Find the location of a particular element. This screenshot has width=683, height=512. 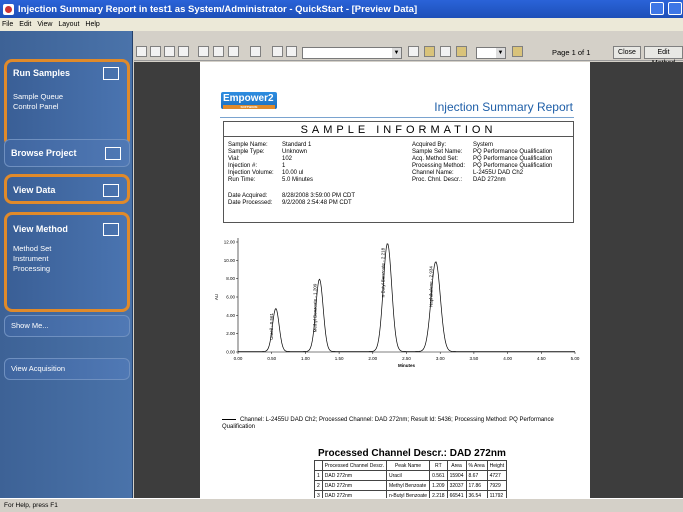

table-row: 1 DAD 272nm Uracil 0.561 15904 8.67 4727 is located at coordinates (411, 475).